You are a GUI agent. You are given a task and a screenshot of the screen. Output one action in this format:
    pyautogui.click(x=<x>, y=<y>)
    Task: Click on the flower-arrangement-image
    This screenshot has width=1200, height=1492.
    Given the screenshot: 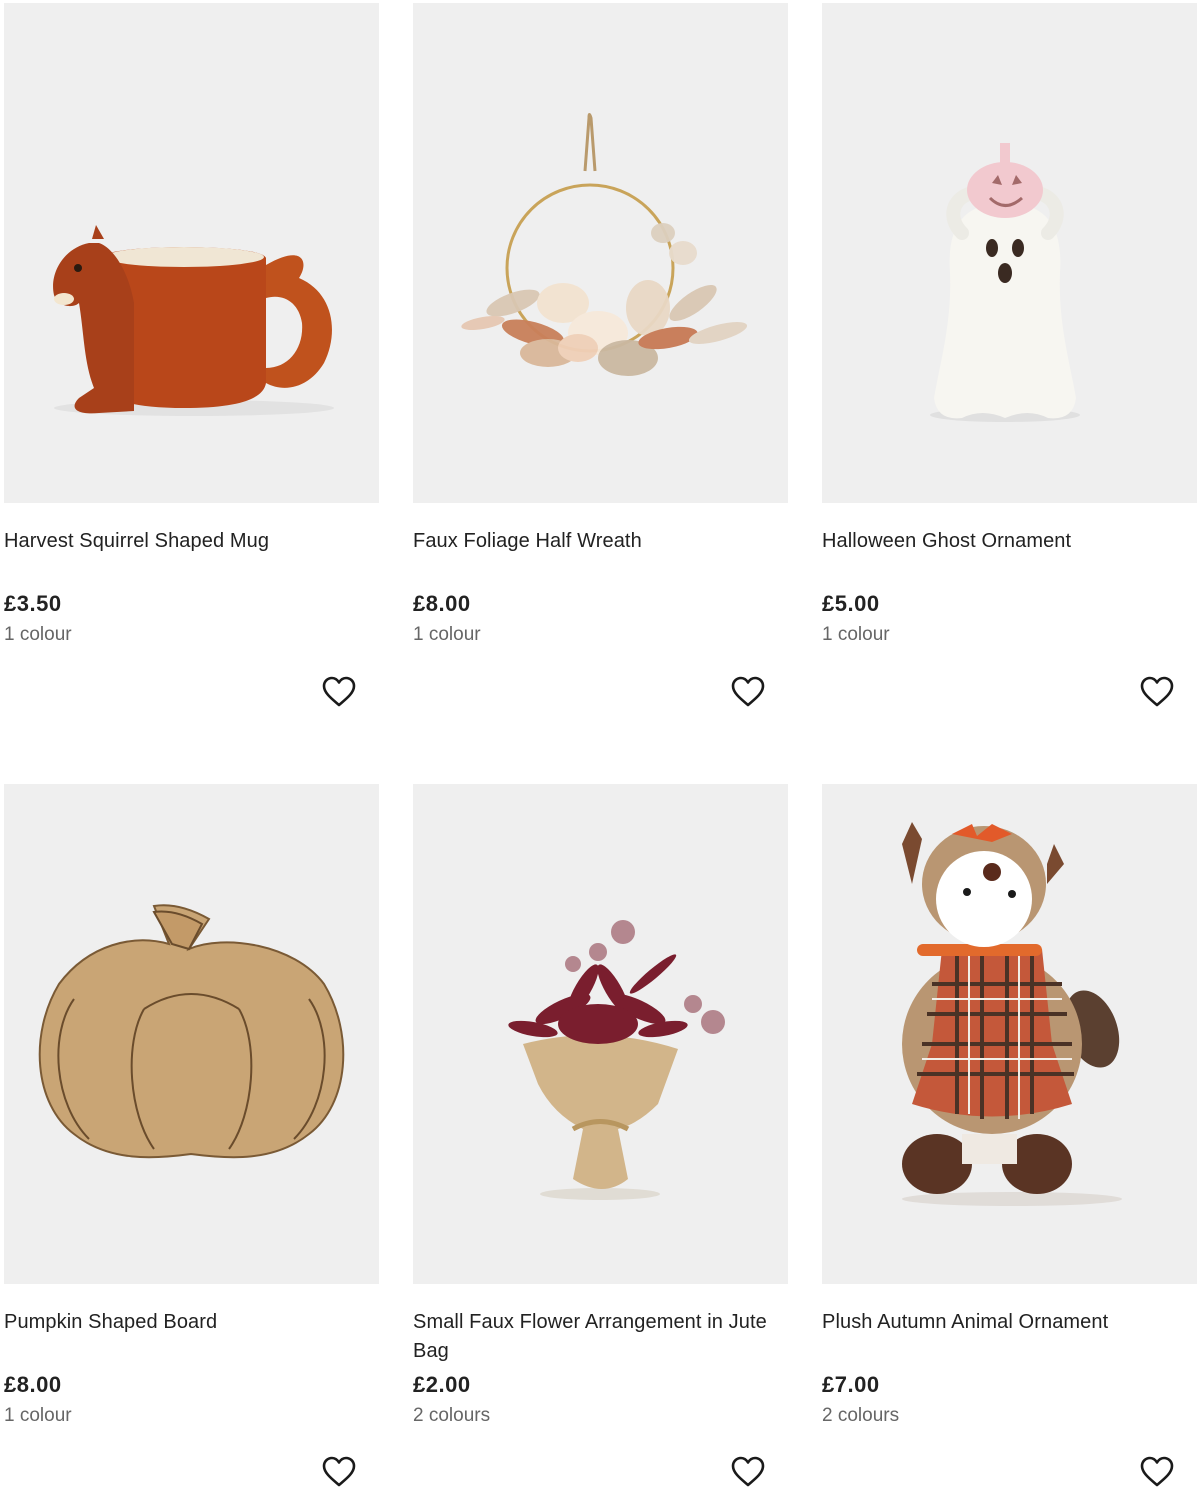 What is the action you would take?
    pyautogui.click(x=600, y=1034)
    